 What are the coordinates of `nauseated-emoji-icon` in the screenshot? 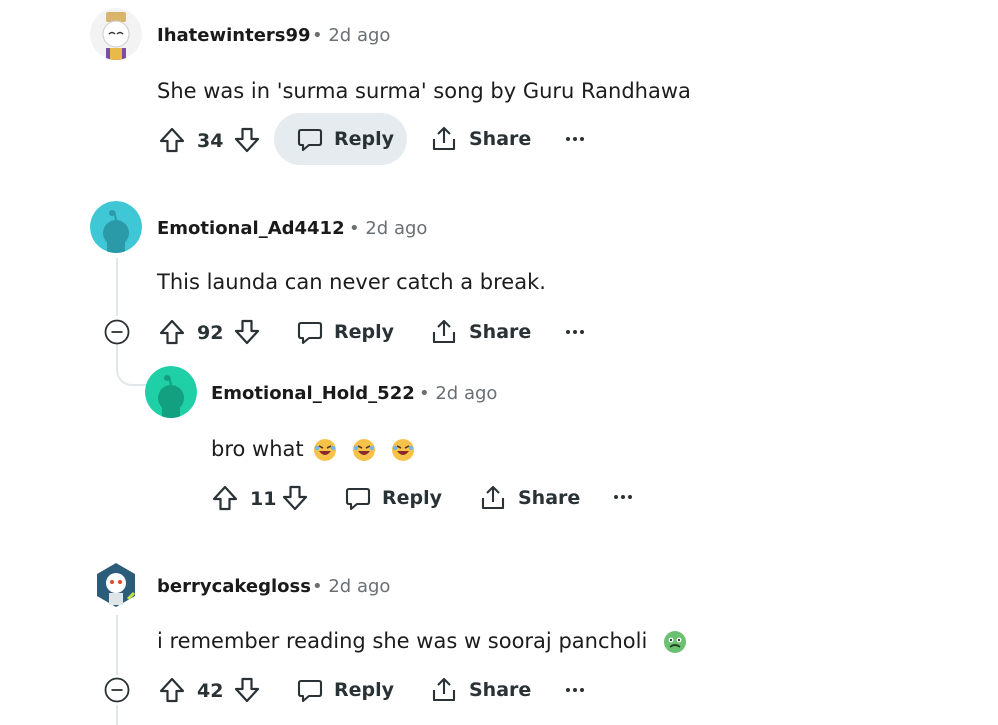 It's located at (675, 642).